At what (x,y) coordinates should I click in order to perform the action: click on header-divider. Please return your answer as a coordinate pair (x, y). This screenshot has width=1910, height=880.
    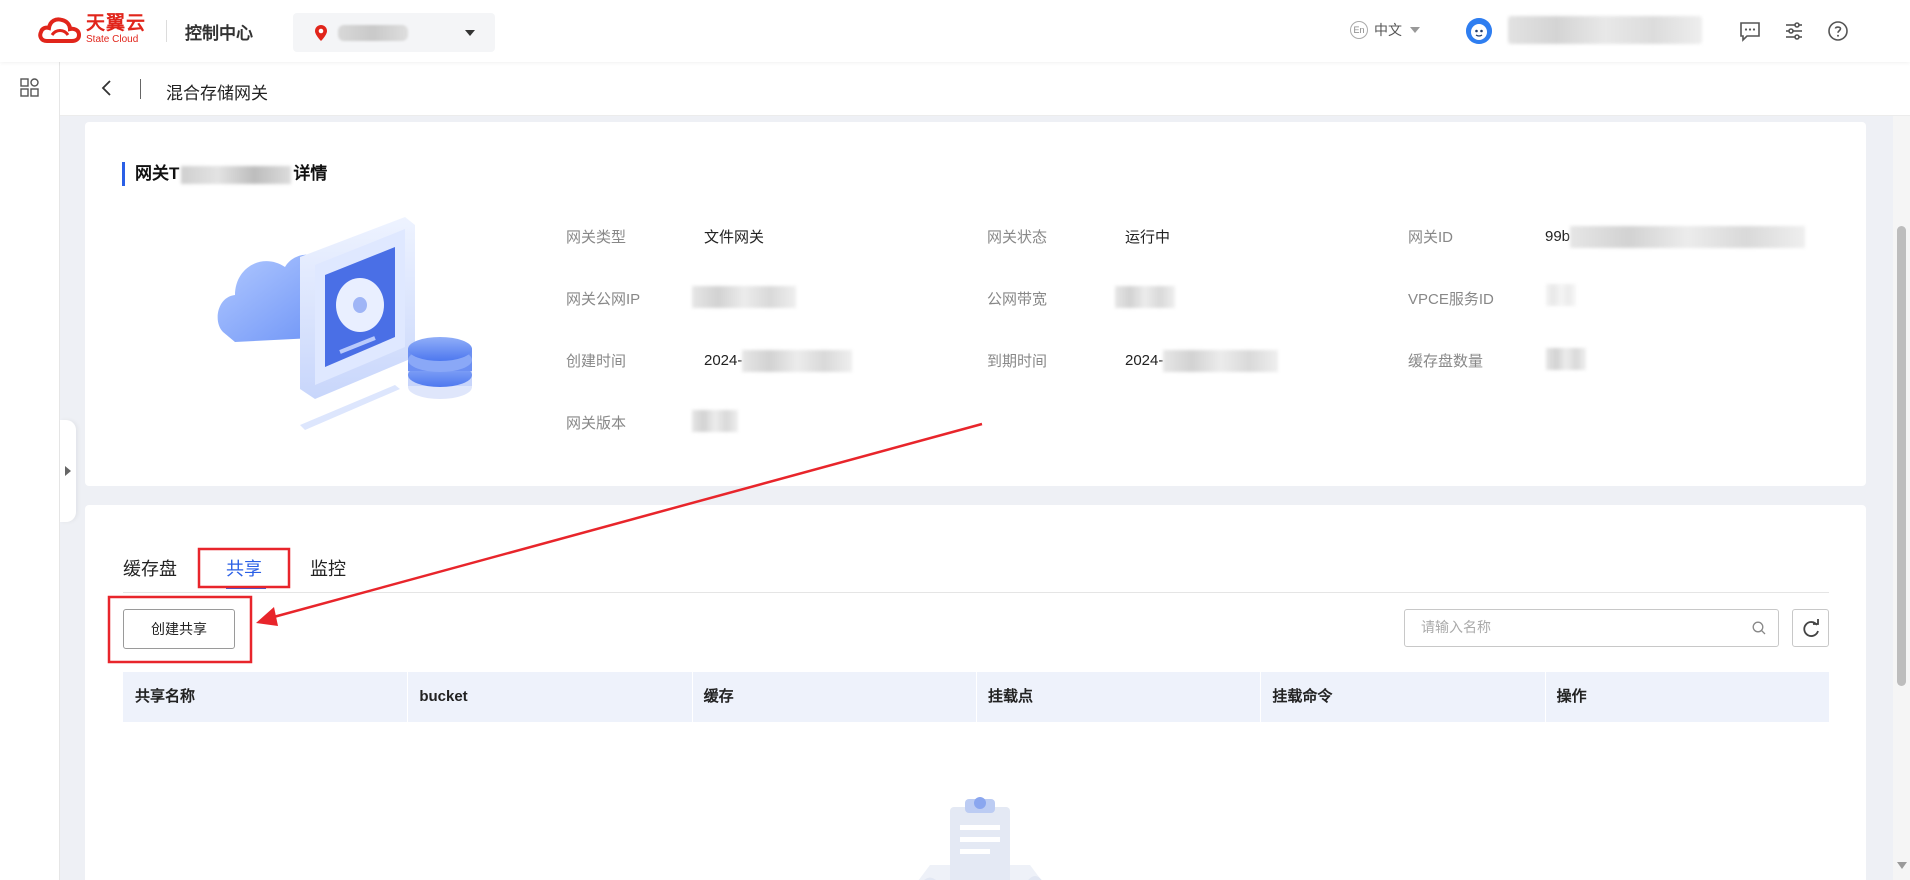
    Looking at the image, I should click on (166, 31).